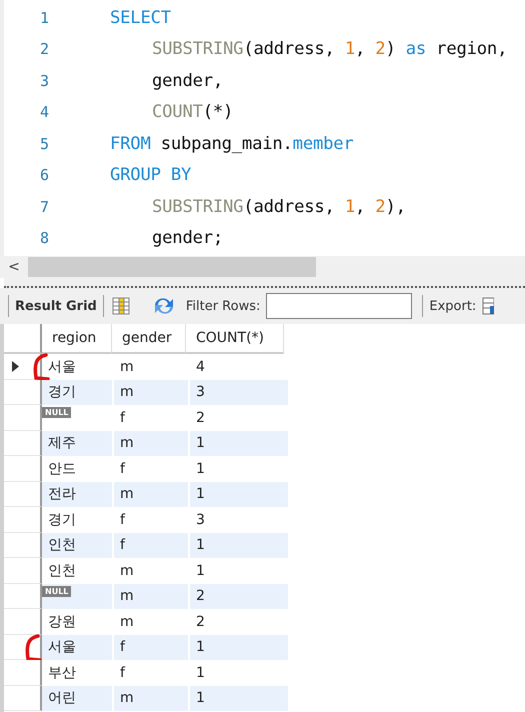 This screenshot has height=712, width=525. I want to click on table-cell: 2, so click(239, 596).